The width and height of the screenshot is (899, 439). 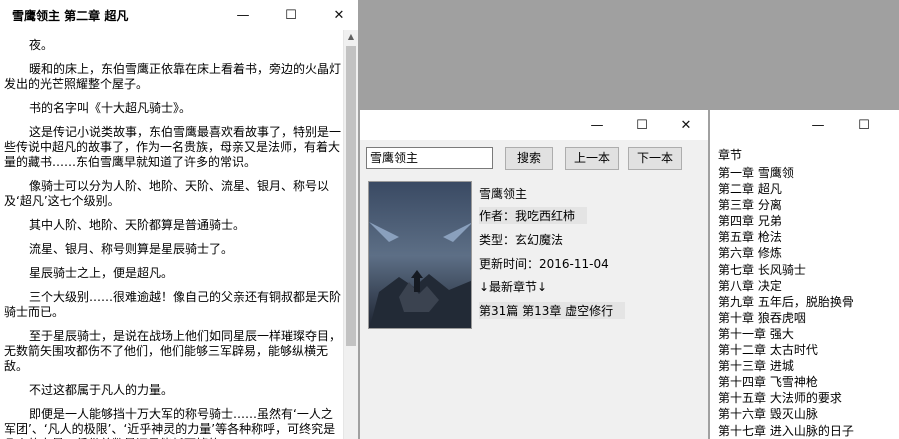 I want to click on chapter-item: 第十五章 大法师的要求, so click(x=808, y=398).